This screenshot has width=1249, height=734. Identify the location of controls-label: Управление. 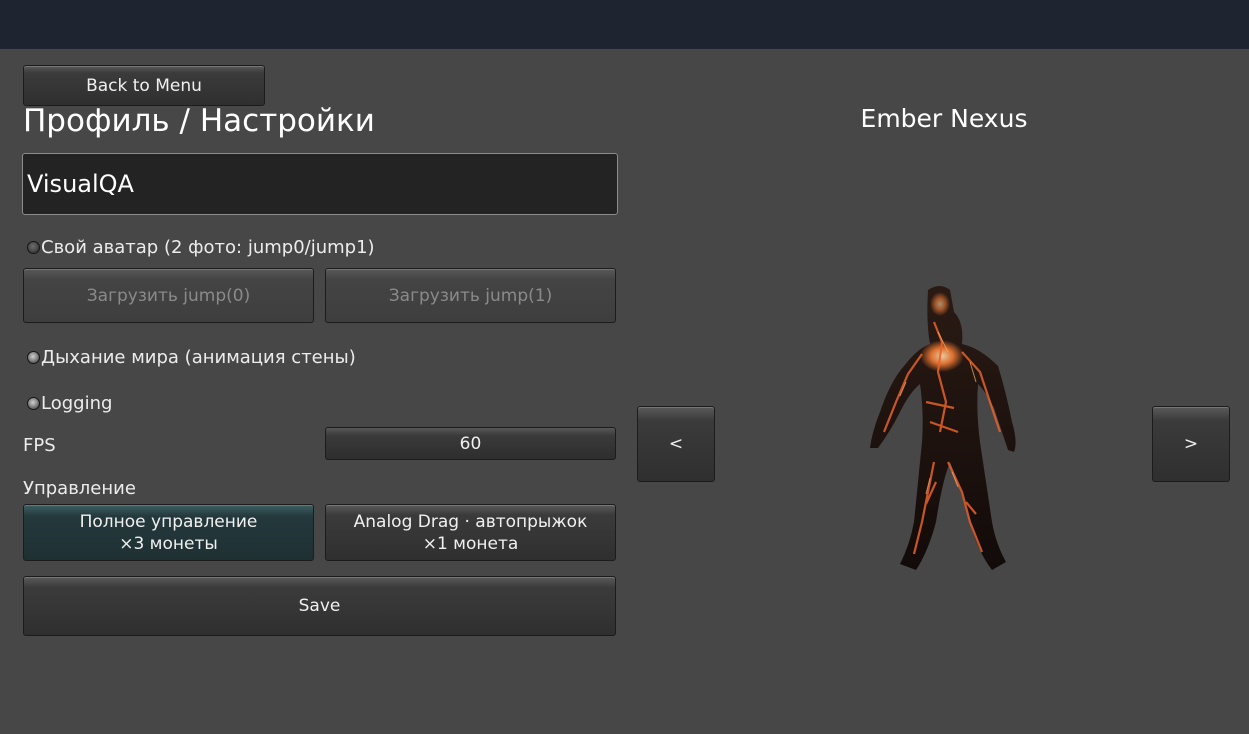
(79, 488).